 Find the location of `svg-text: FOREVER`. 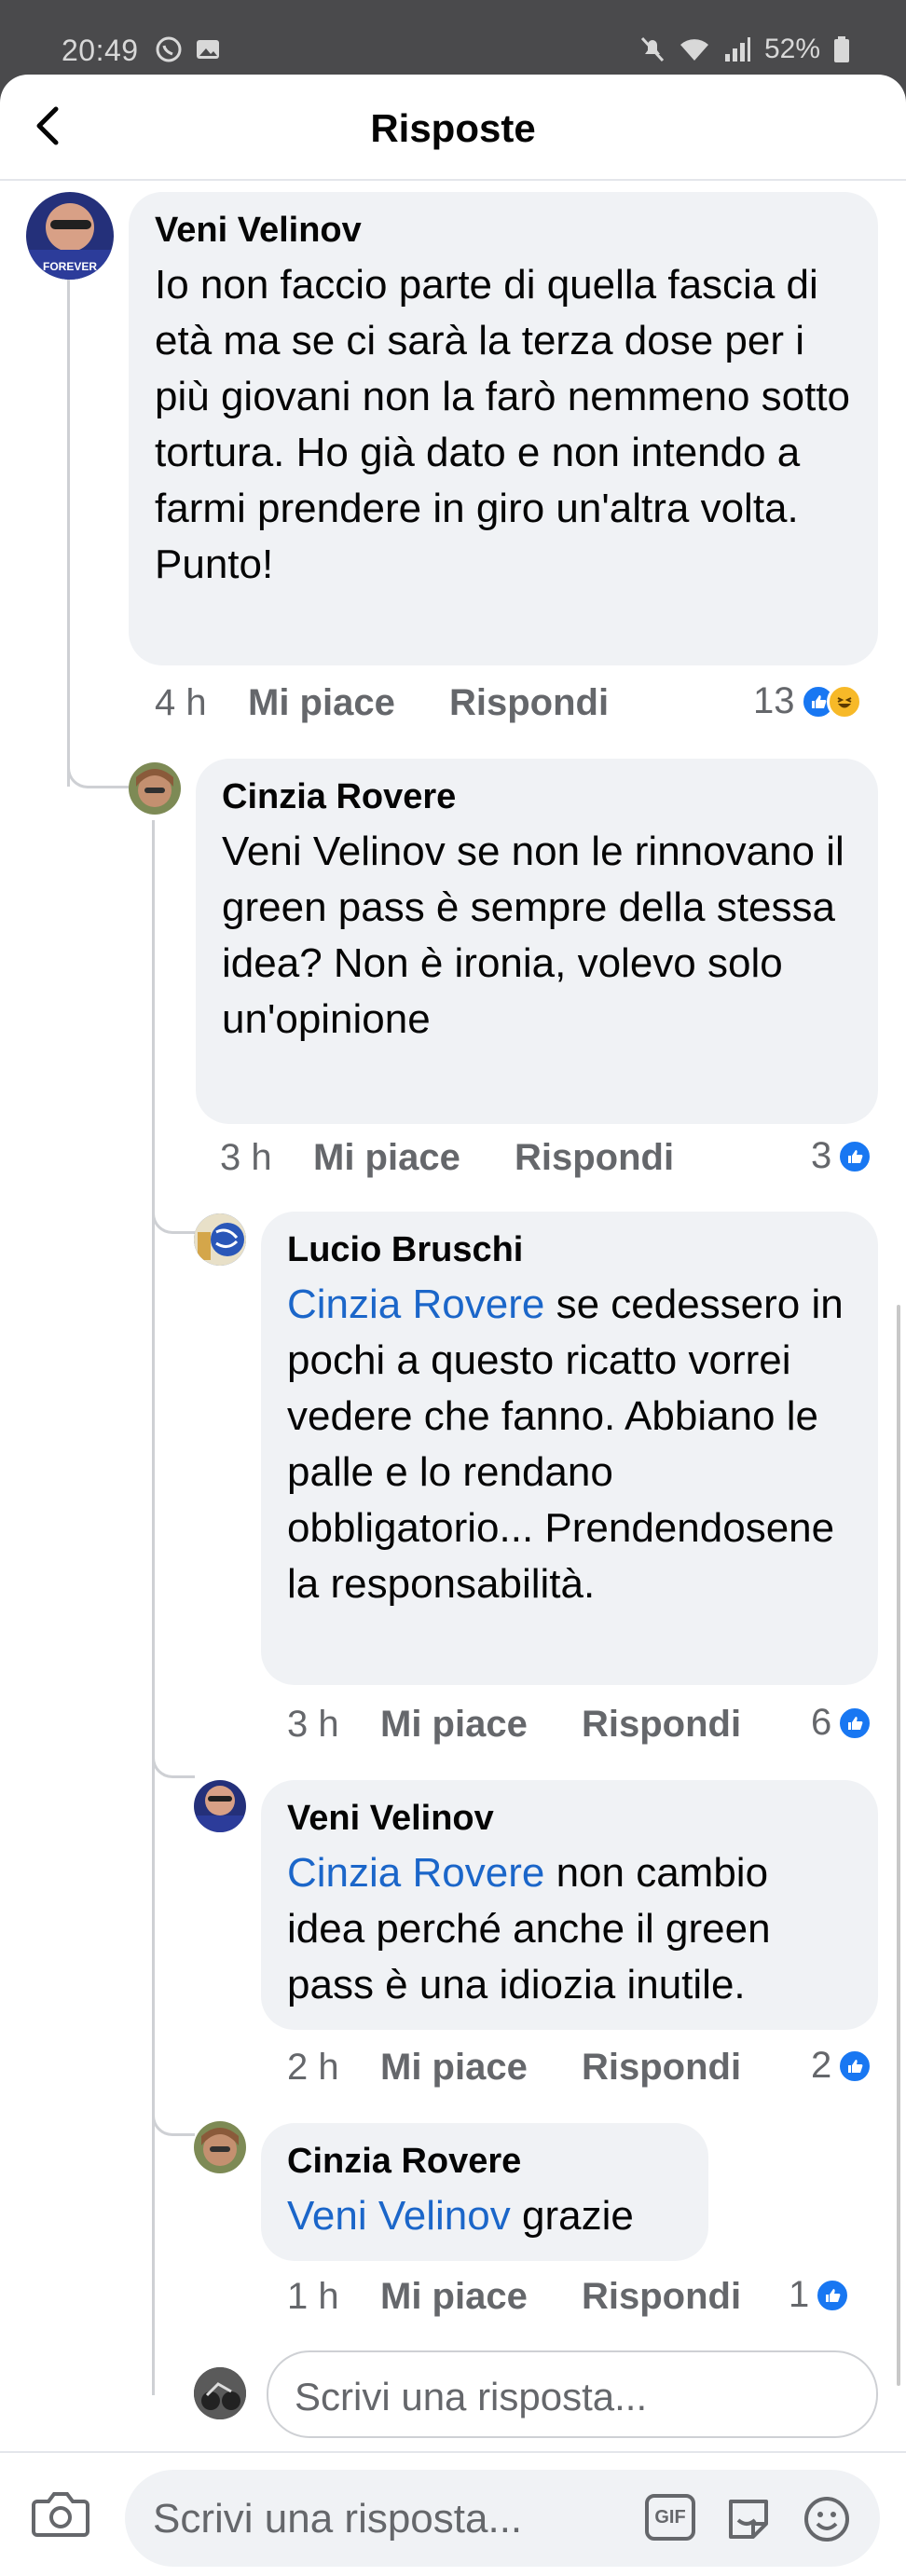

svg-text: FOREVER is located at coordinates (70, 266).